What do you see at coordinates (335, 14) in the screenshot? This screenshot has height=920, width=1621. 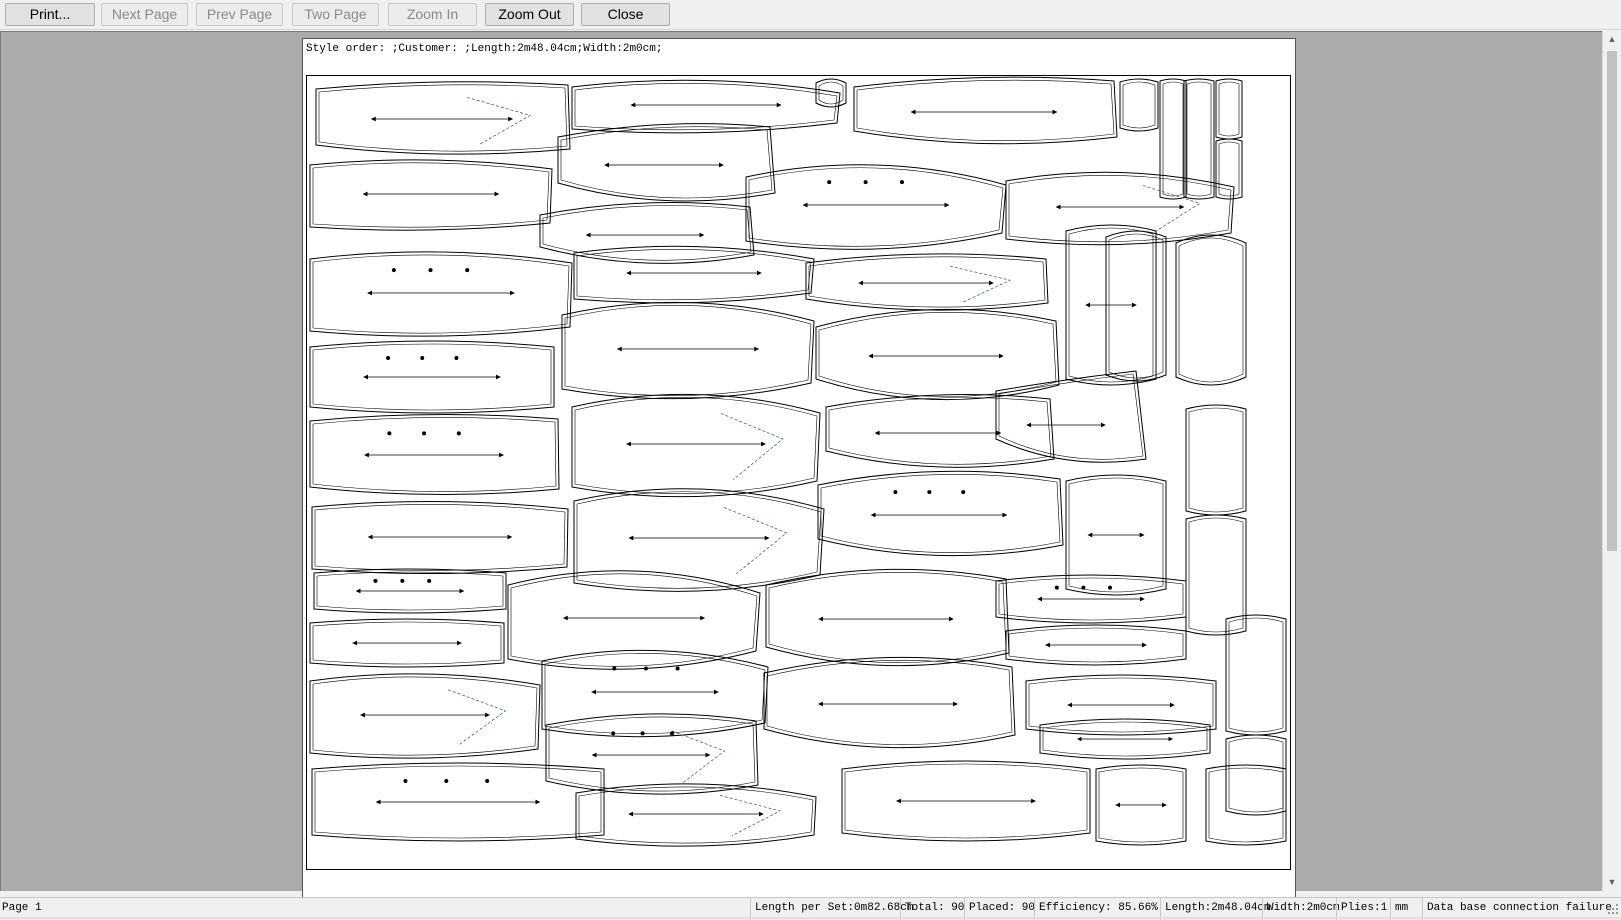 I see `two-page-button: Two Page` at bounding box center [335, 14].